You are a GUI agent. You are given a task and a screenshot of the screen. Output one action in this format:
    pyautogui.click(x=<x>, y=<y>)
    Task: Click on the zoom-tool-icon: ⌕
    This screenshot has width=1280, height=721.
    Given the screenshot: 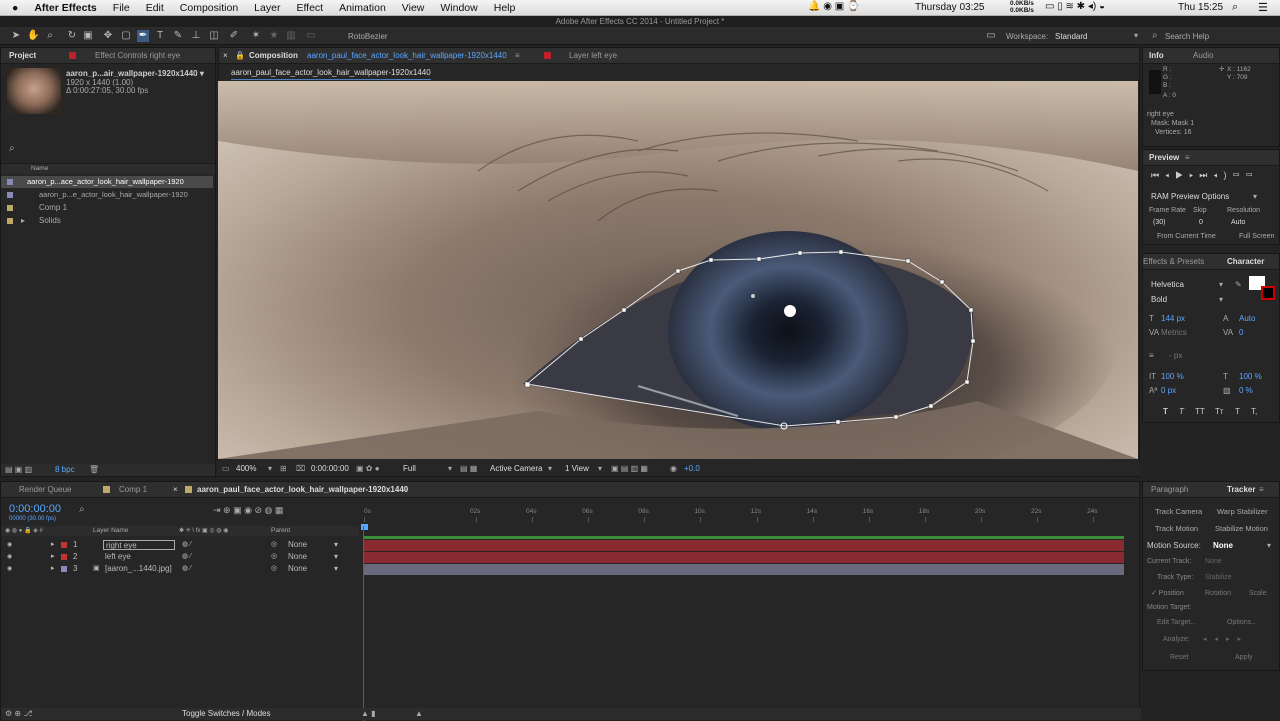 What is the action you would take?
    pyautogui.click(x=50, y=36)
    